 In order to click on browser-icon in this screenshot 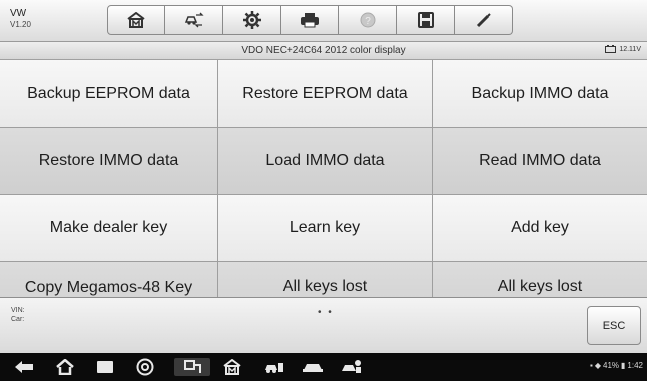, I will do `click(145, 367)`.